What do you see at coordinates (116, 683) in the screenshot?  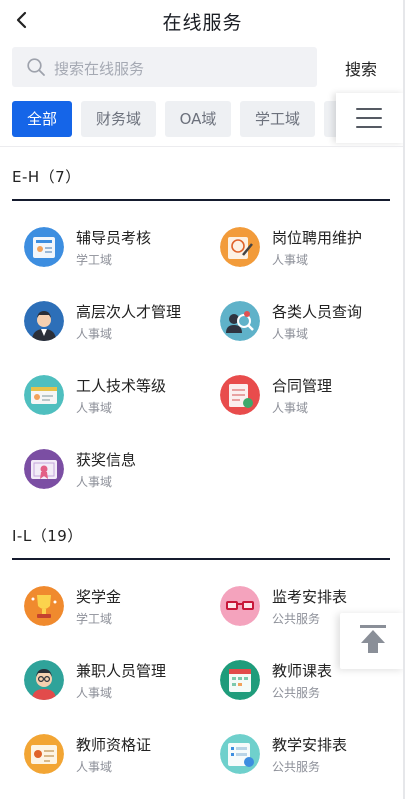 I see `service-item-part-time-staff: 兼职人员管理 人事域` at bounding box center [116, 683].